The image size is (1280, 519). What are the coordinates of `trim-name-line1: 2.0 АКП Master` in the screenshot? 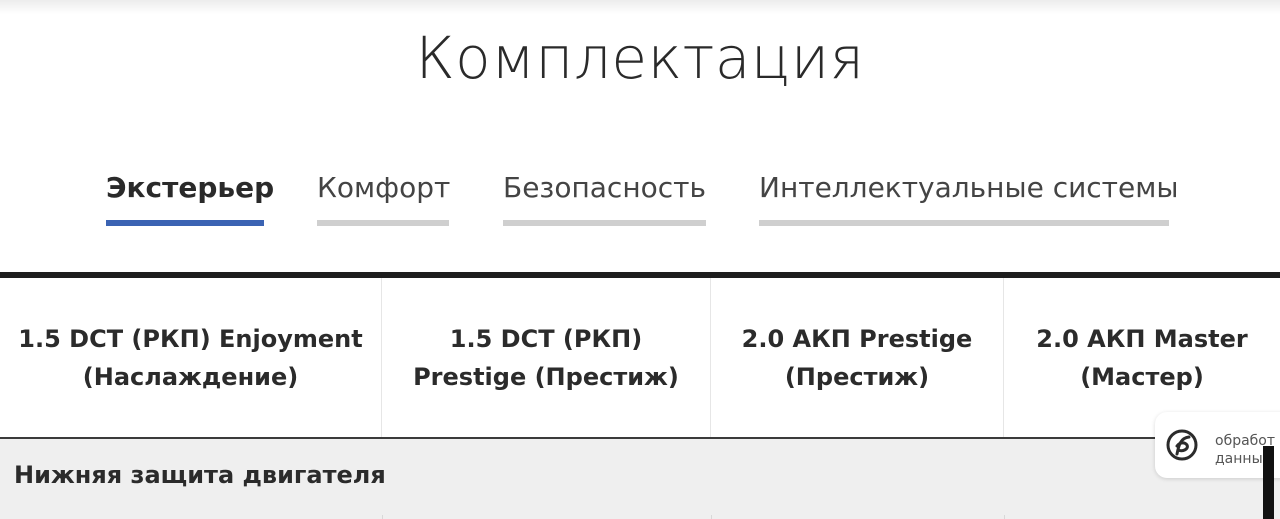 It's located at (1142, 338).